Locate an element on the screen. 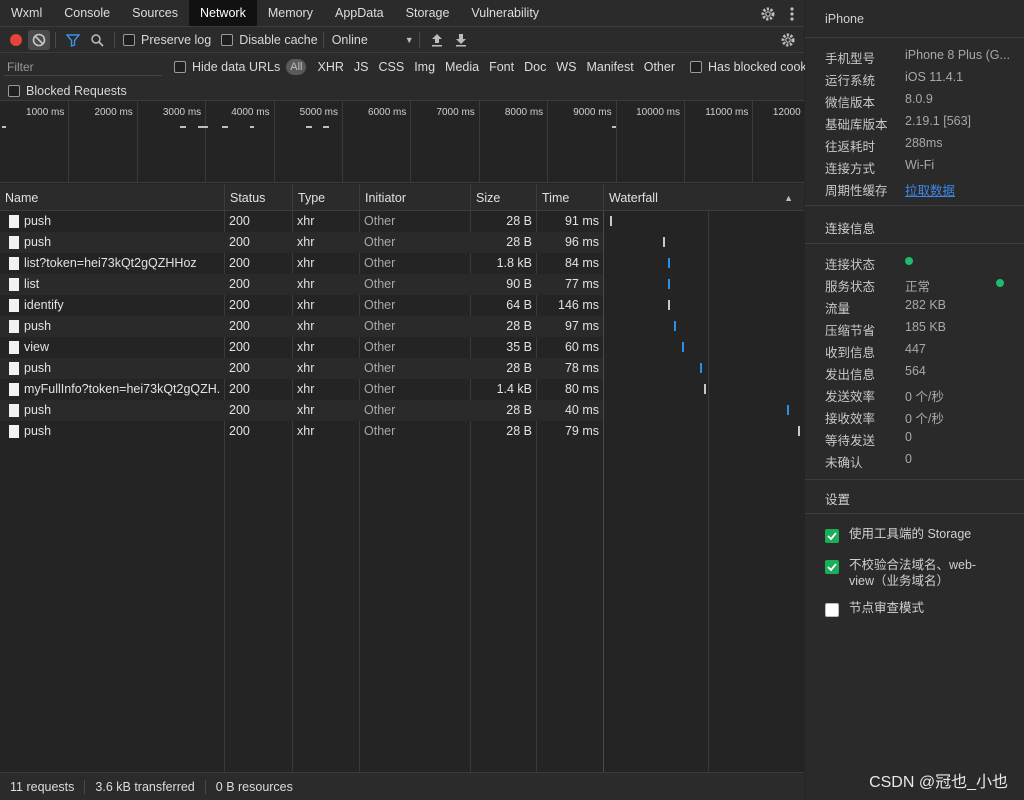 Image resolution: width=1024 pixels, height=800 pixels. table-row: identify 200 xhr Other 64 B 146 ms is located at coordinates (301, 305).